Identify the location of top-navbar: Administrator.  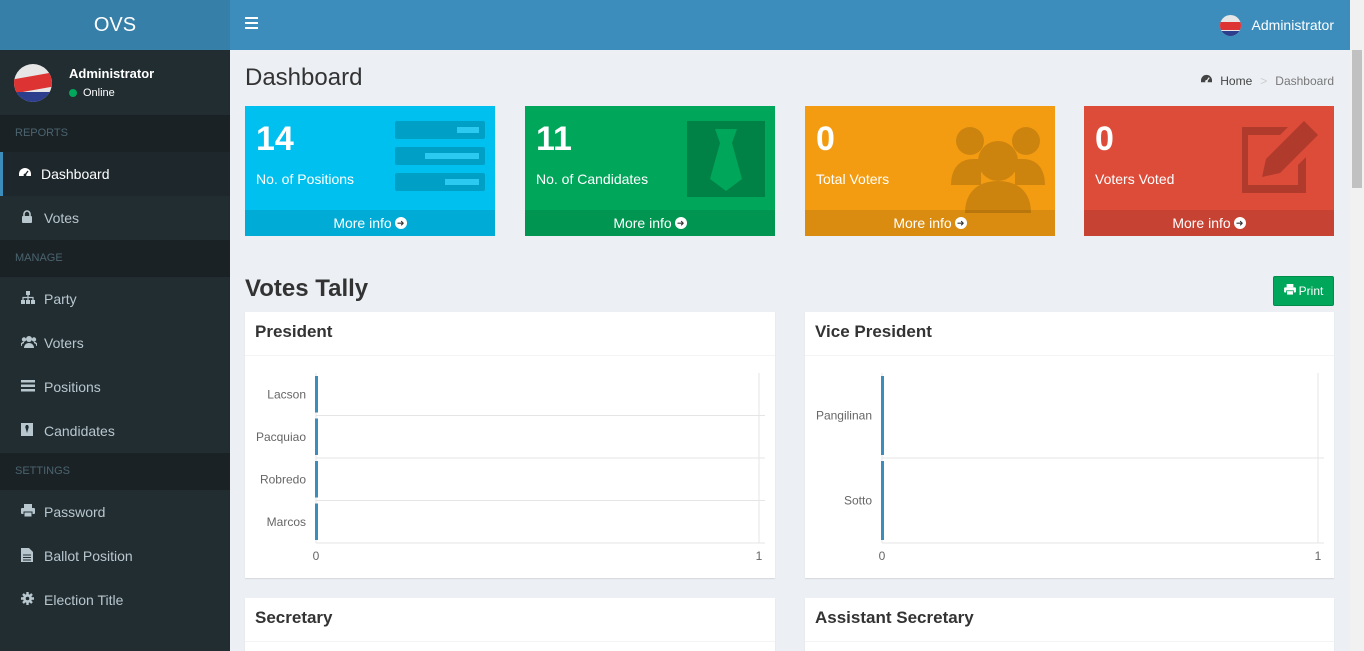
(790, 25).